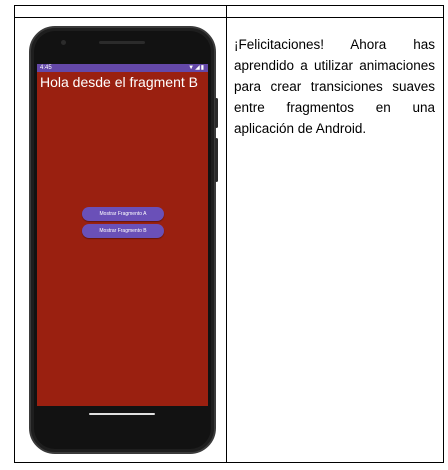  I want to click on volume-button, so click(216, 160).